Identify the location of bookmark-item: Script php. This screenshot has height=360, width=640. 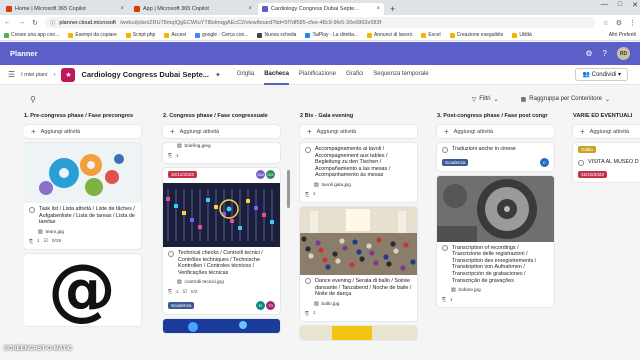
(140, 35).